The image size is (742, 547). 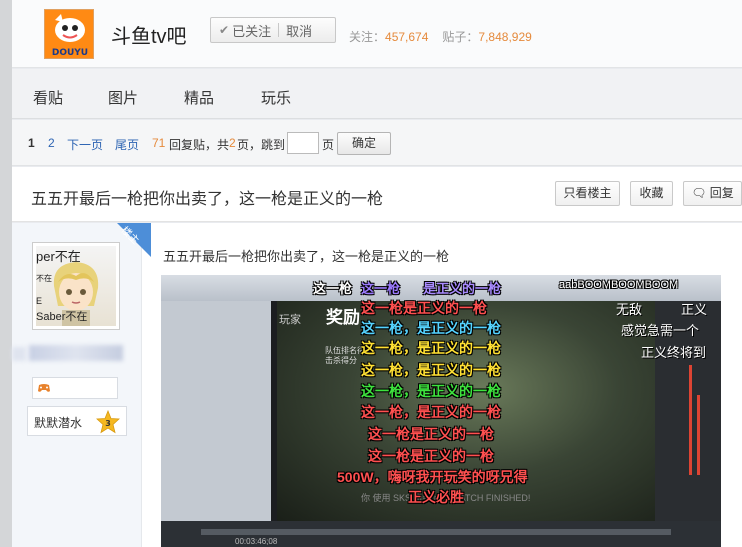 I want to click on forum-logo: DOUYU, so click(x=69, y=34).